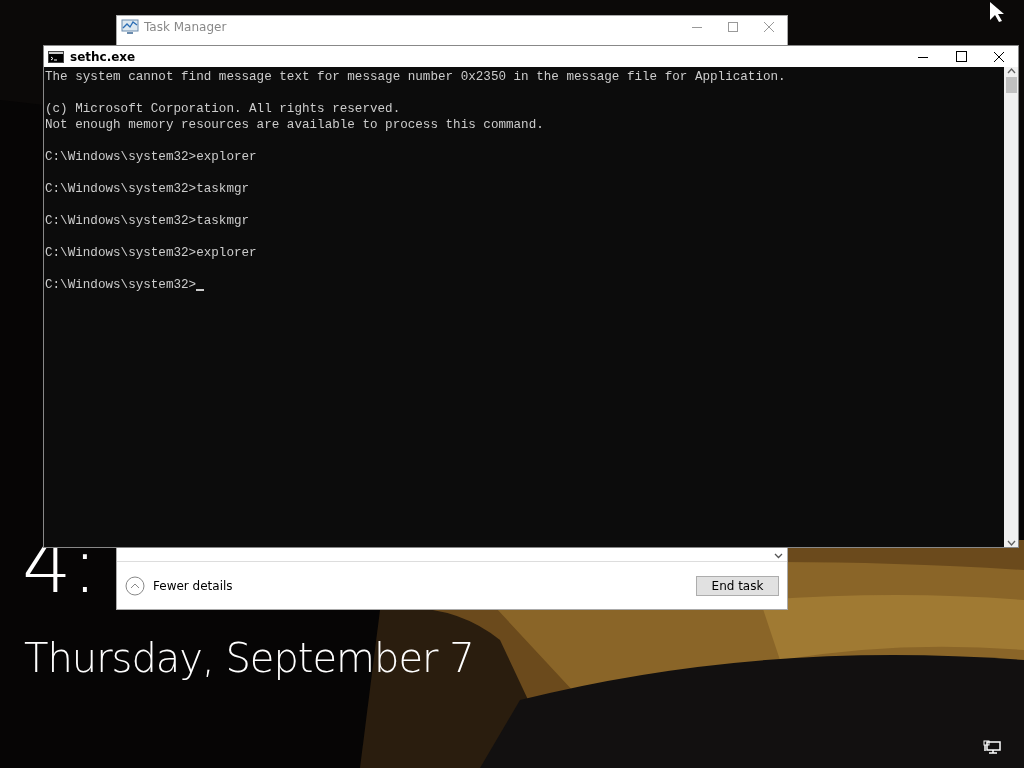  What do you see at coordinates (103, 57) in the screenshot?
I see `window-title: sethc.exe` at bounding box center [103, 57].